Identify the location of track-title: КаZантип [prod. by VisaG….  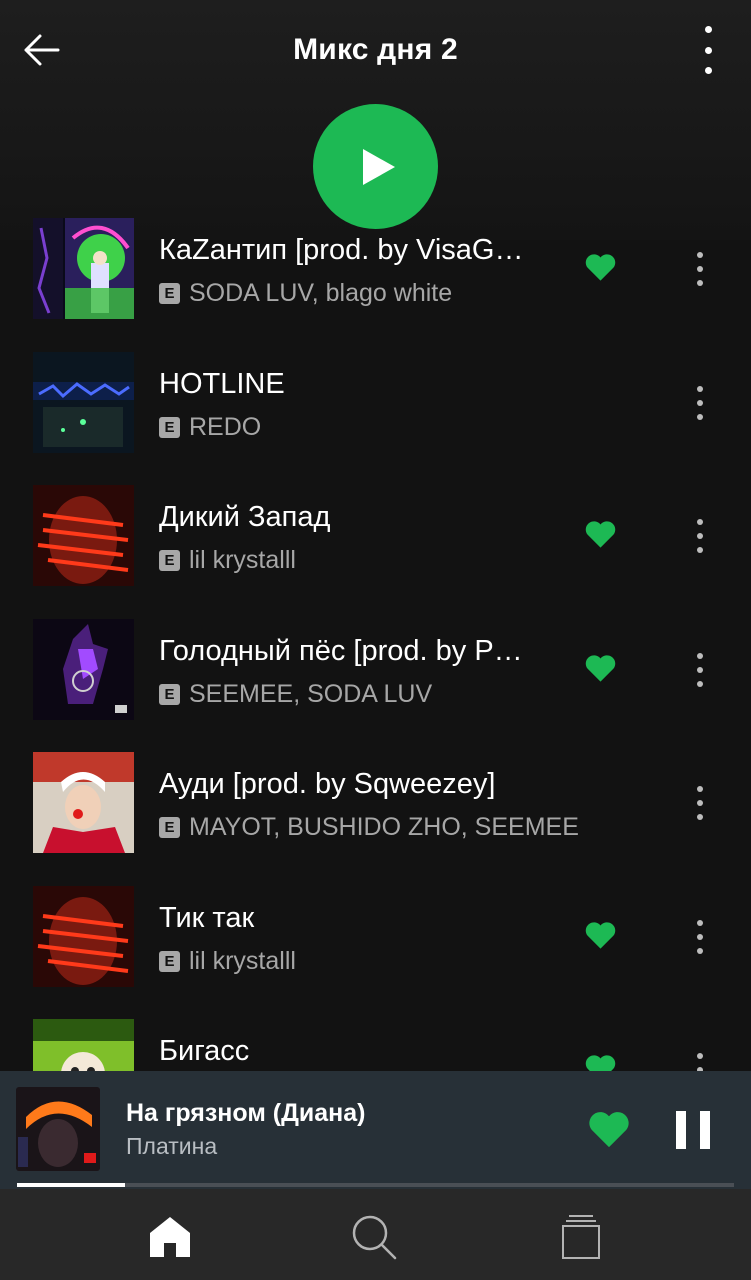
(341, 250).